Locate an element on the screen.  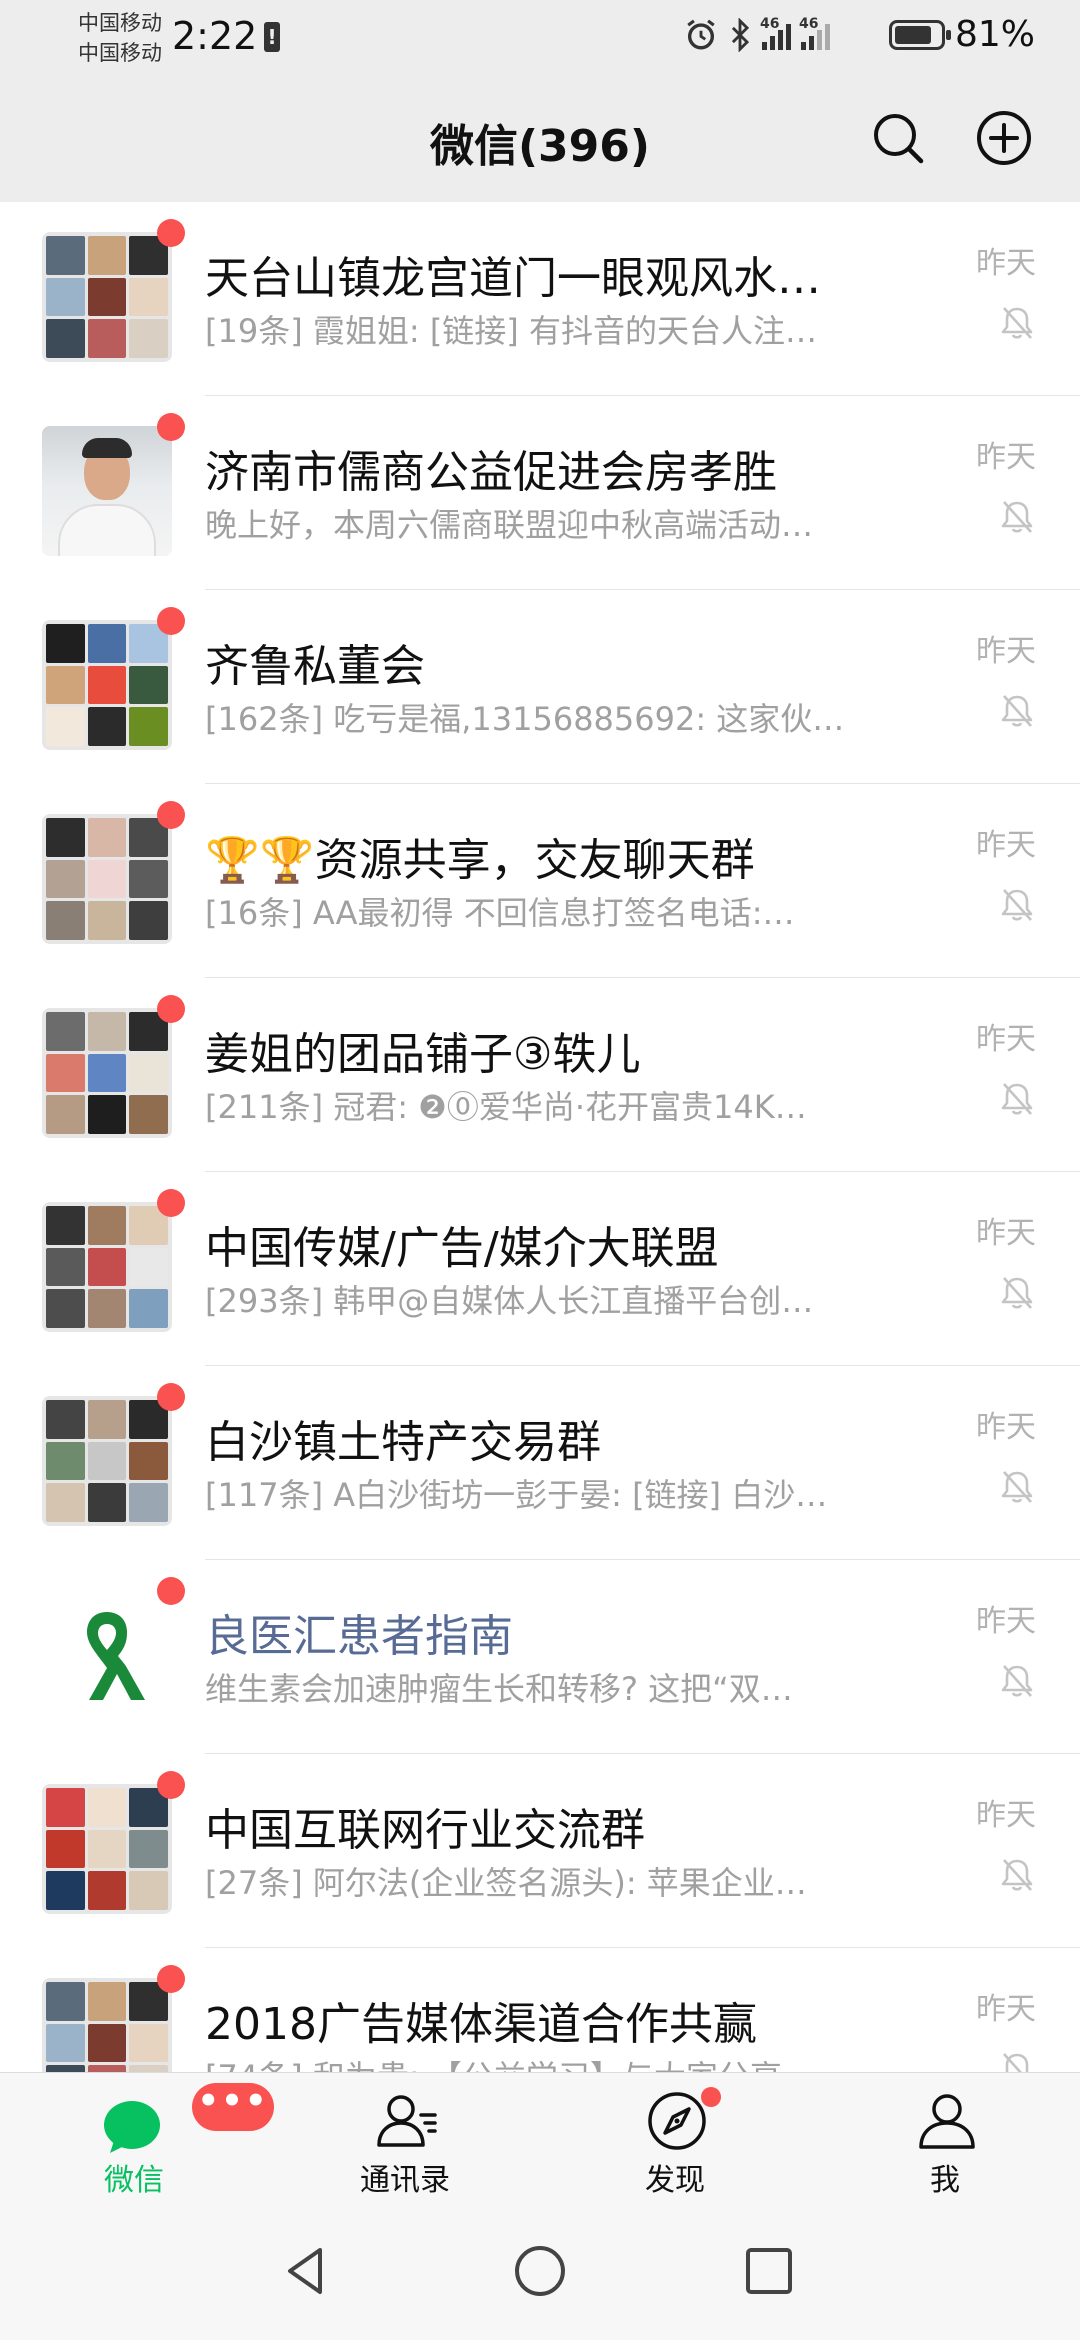
tab-me-label: 我 is located at coordinates (945, 2180).